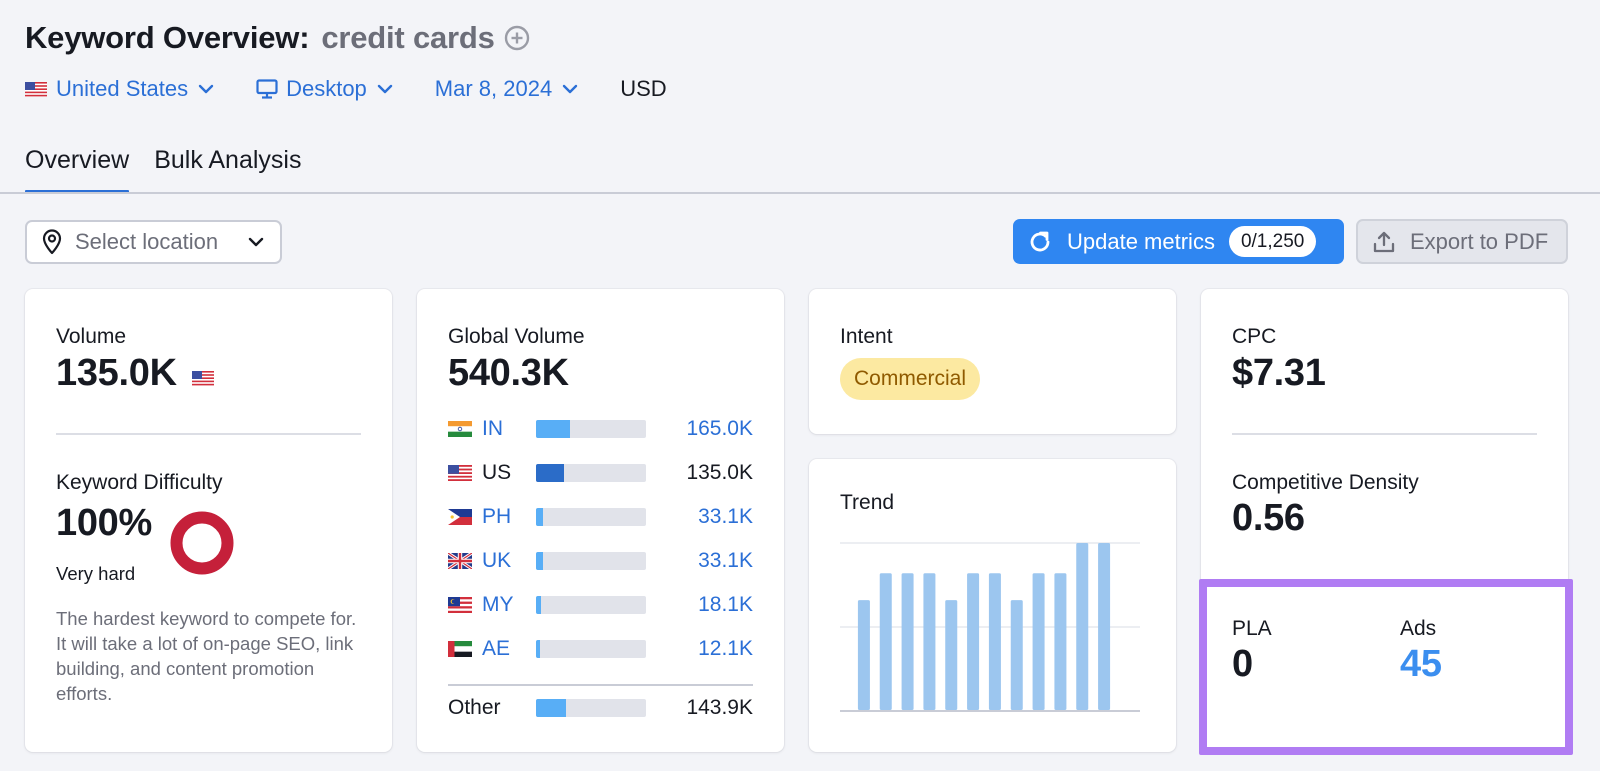 The image size is (1600, 771). I want to click on device-dropdown: Desktop, so click(324, 89).